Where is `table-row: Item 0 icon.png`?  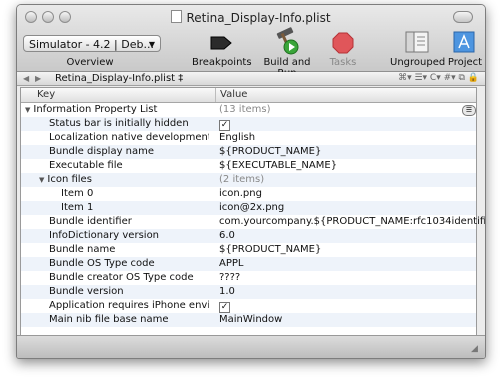 table-row: Item 0 icon.png is located at coordinates (248, 194).